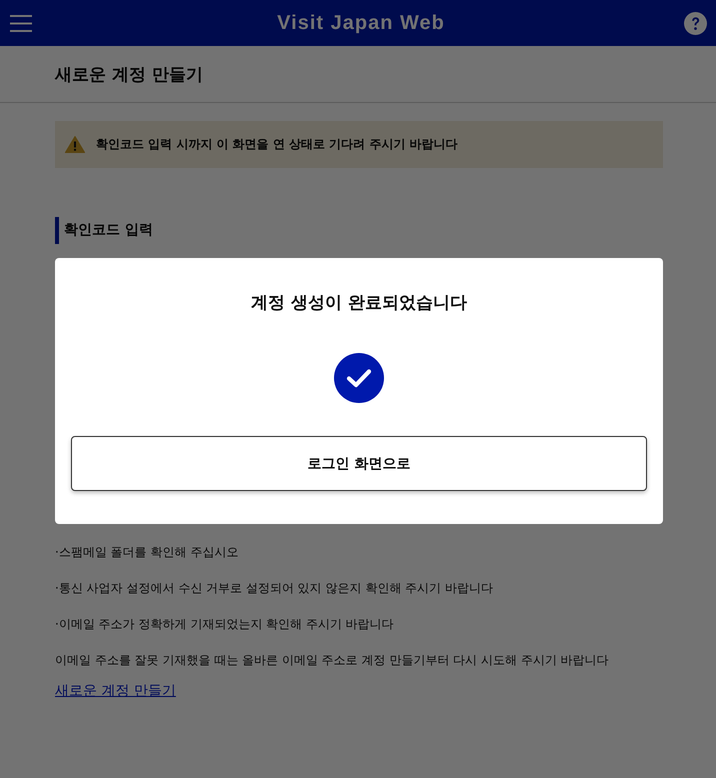 The height and width of the screenshot is (778, 716). I want to click on warning-text: 확인코드 입력 시까지 이 화면을 연 상태로 기다려 주시기 바랍니다, so click(277, 144).